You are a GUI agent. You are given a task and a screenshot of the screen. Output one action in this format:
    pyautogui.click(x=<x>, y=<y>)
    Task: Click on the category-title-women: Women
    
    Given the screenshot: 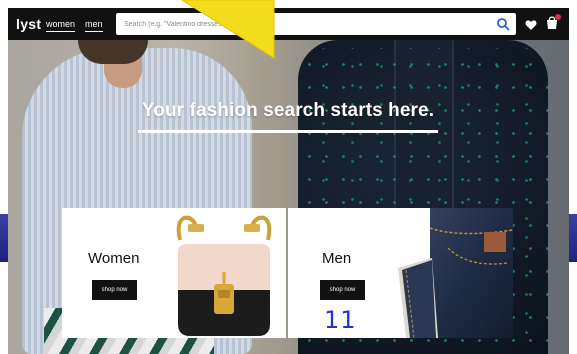 What is the action you would take?
    pyautogui.click(x=114, y=258)
    